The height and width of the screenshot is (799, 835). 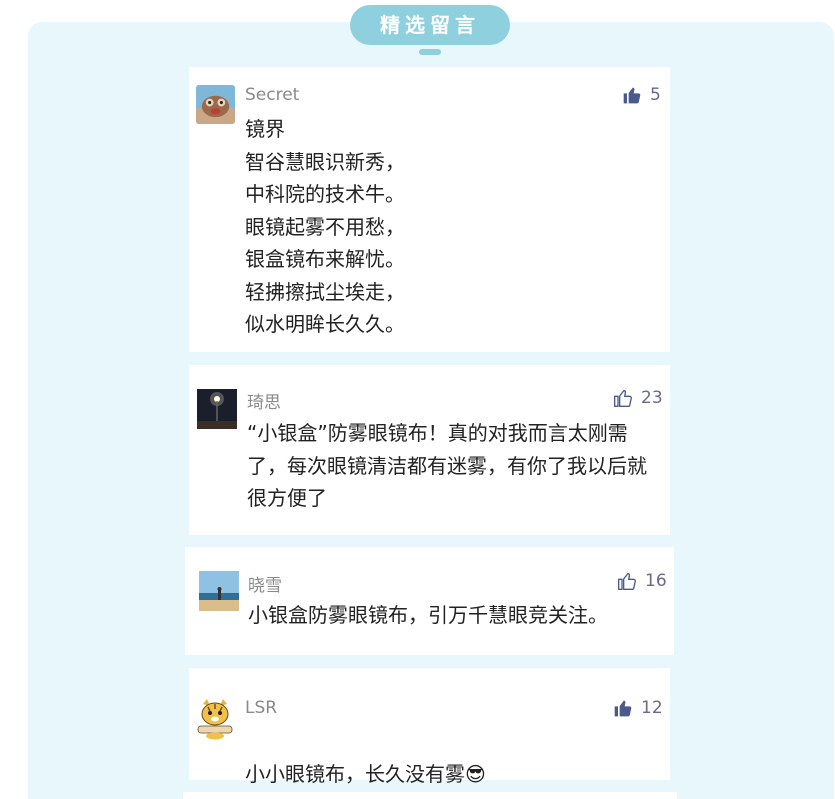 What do you see at coordinates (655, 95) in the screenshot?
I see `like-count: 5` at bounding box center [655, 95].